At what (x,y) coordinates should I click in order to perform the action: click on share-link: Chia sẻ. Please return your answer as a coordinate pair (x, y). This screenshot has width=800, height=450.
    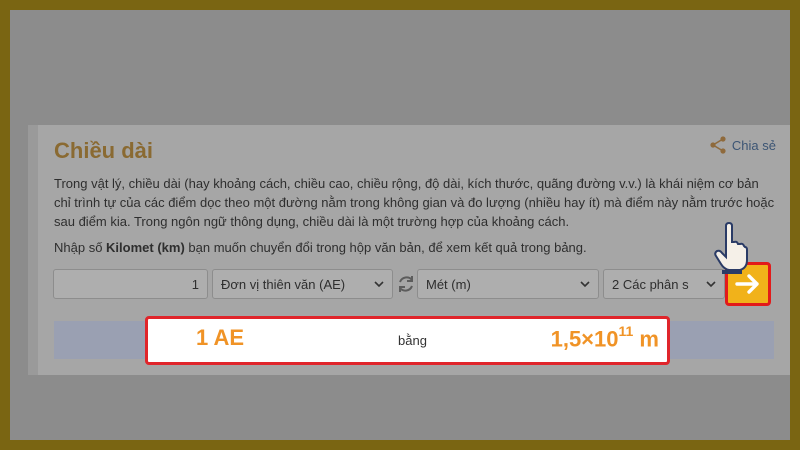
    Looking at the image, I should click on (743, 145).